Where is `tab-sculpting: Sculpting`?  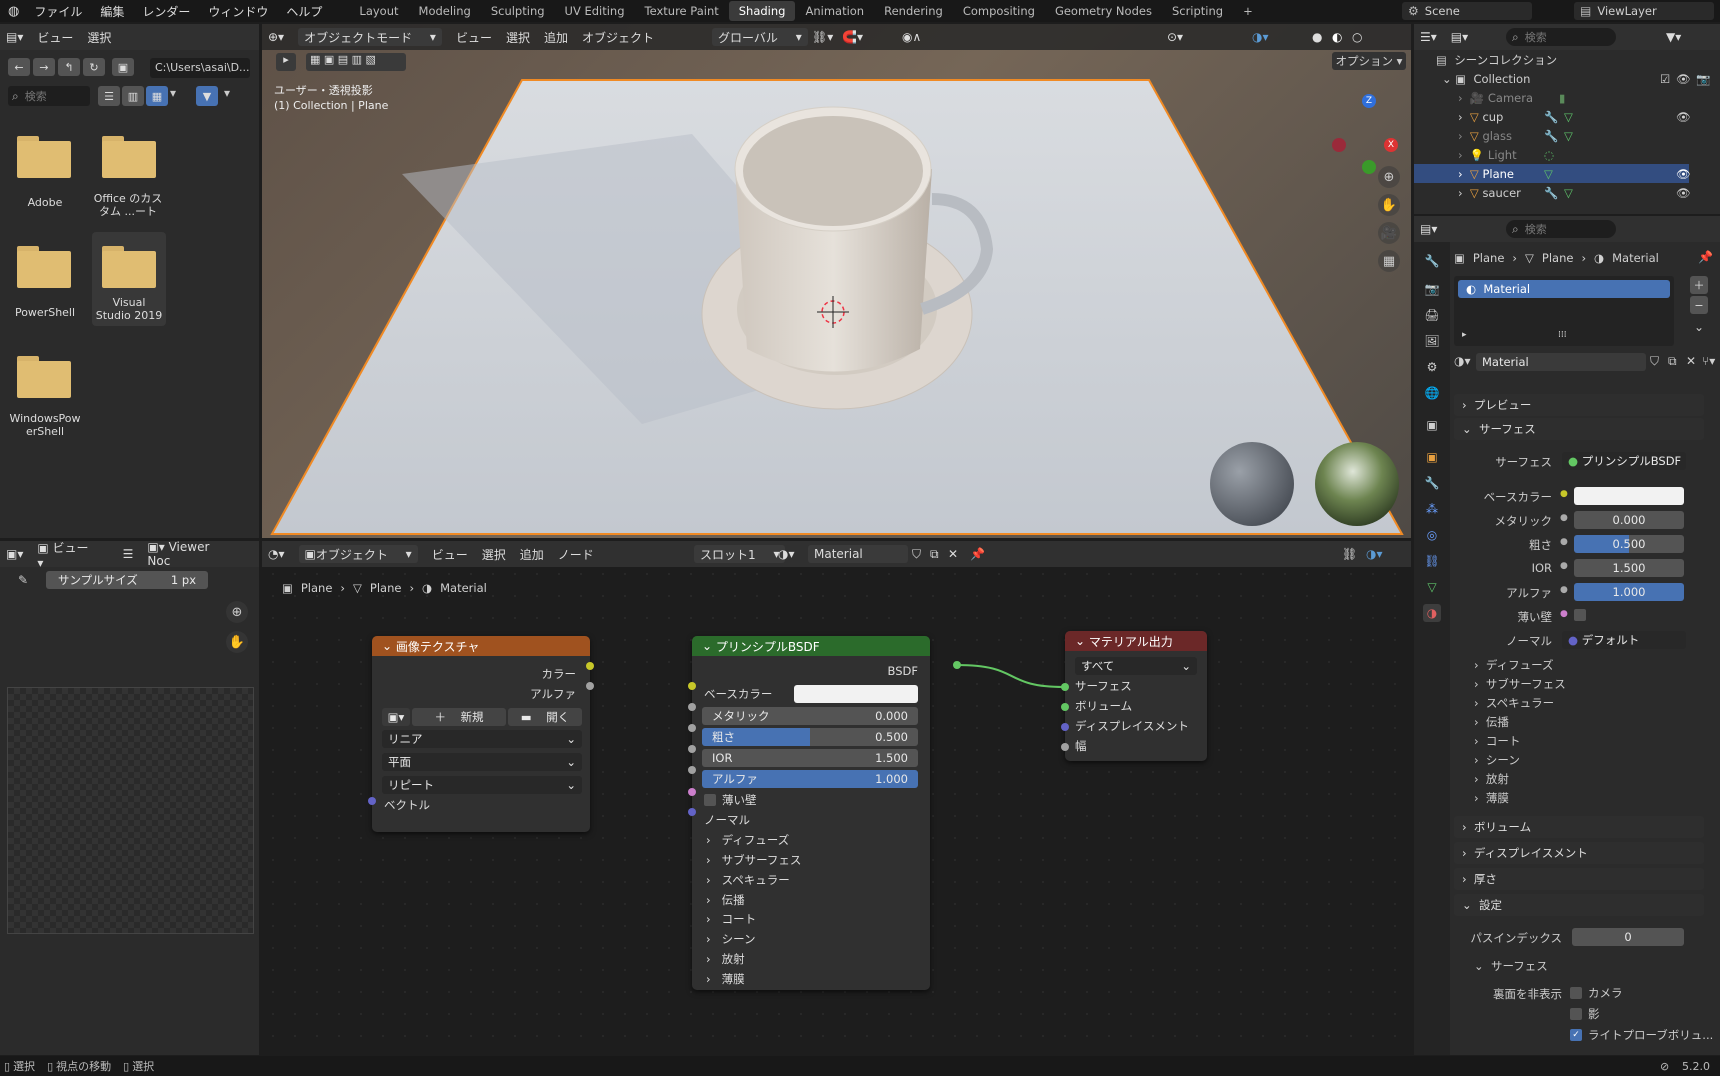
tab-sculpting: Sculpting is located at coordinates (518, 11).